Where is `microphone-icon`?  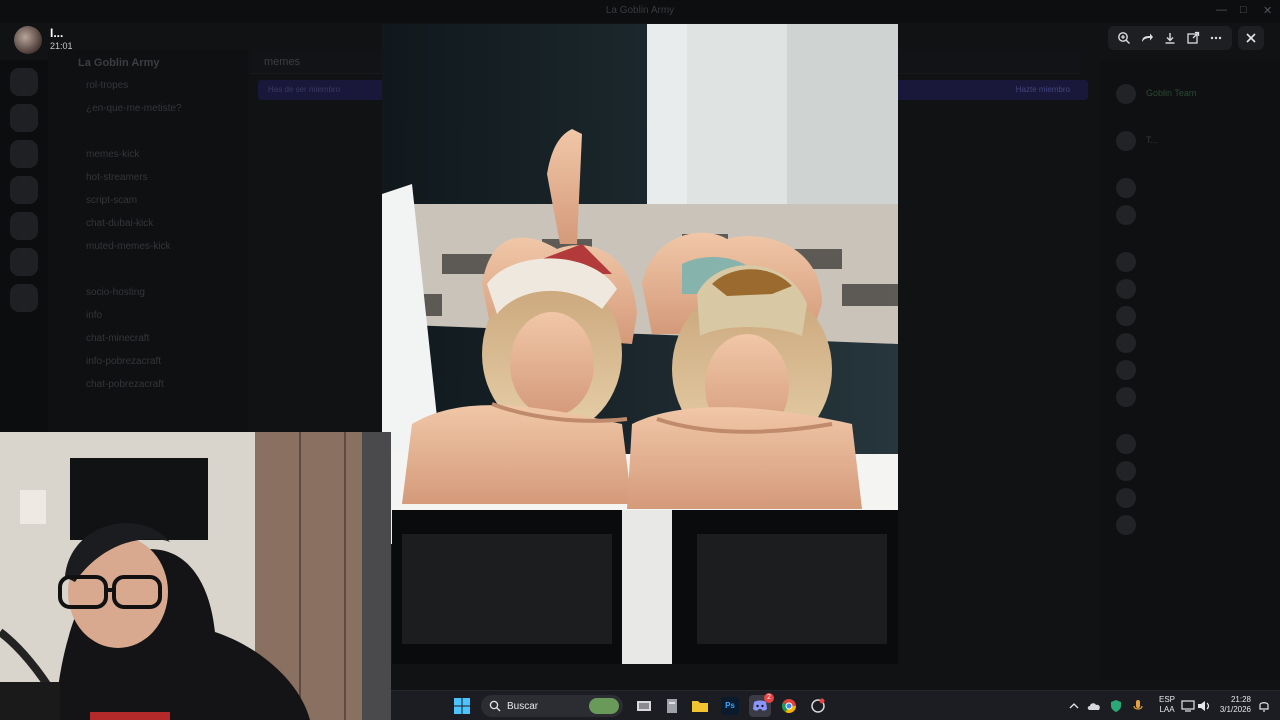
microphone-icon is located at coordinates (1138, 706).